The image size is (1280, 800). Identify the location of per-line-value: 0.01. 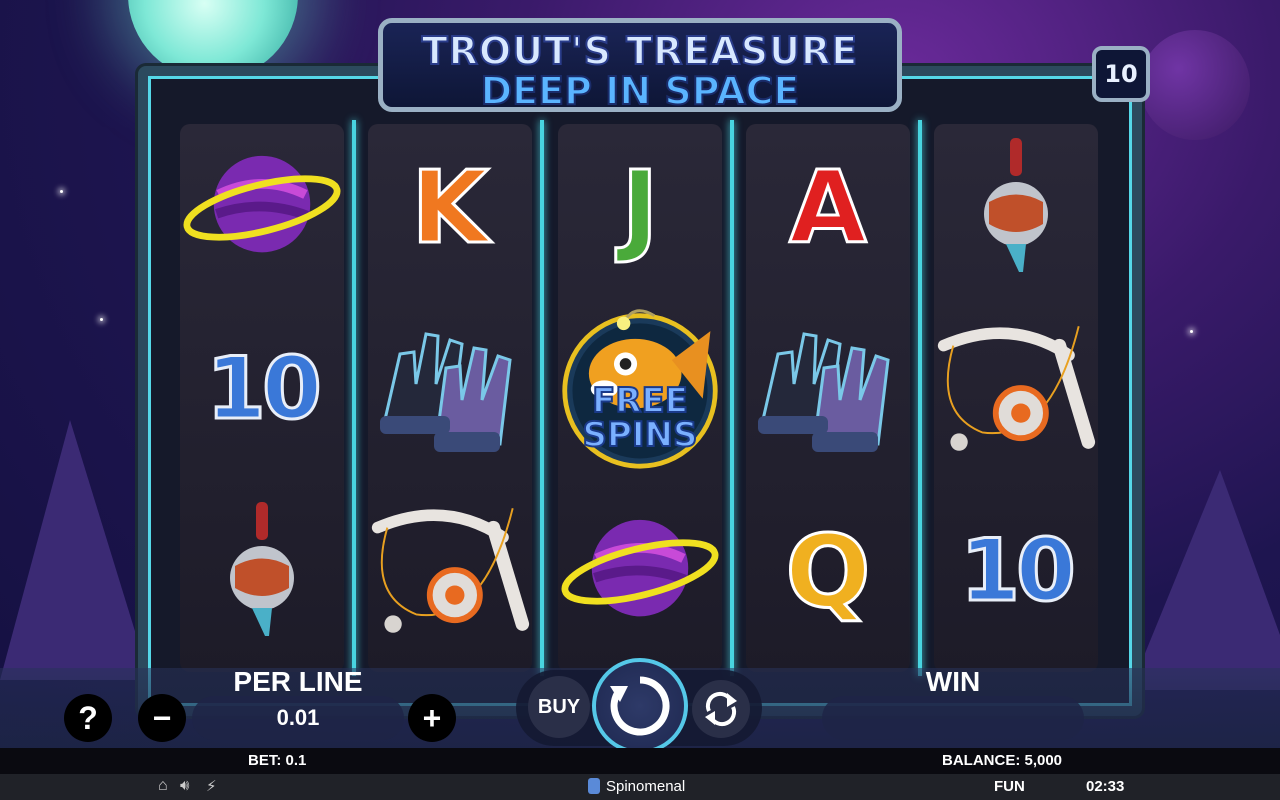
(298, 718).